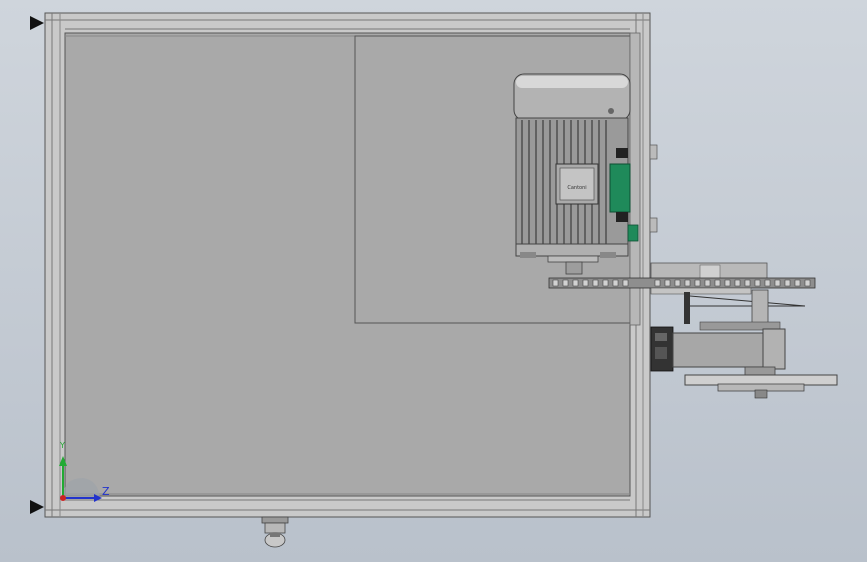 This screenshot has width=867, height=562. What do you see at coordinates (576, 188) in the screenshot?
I see `motor-brand-label: Cantoni` at bounding box center [576, 188].